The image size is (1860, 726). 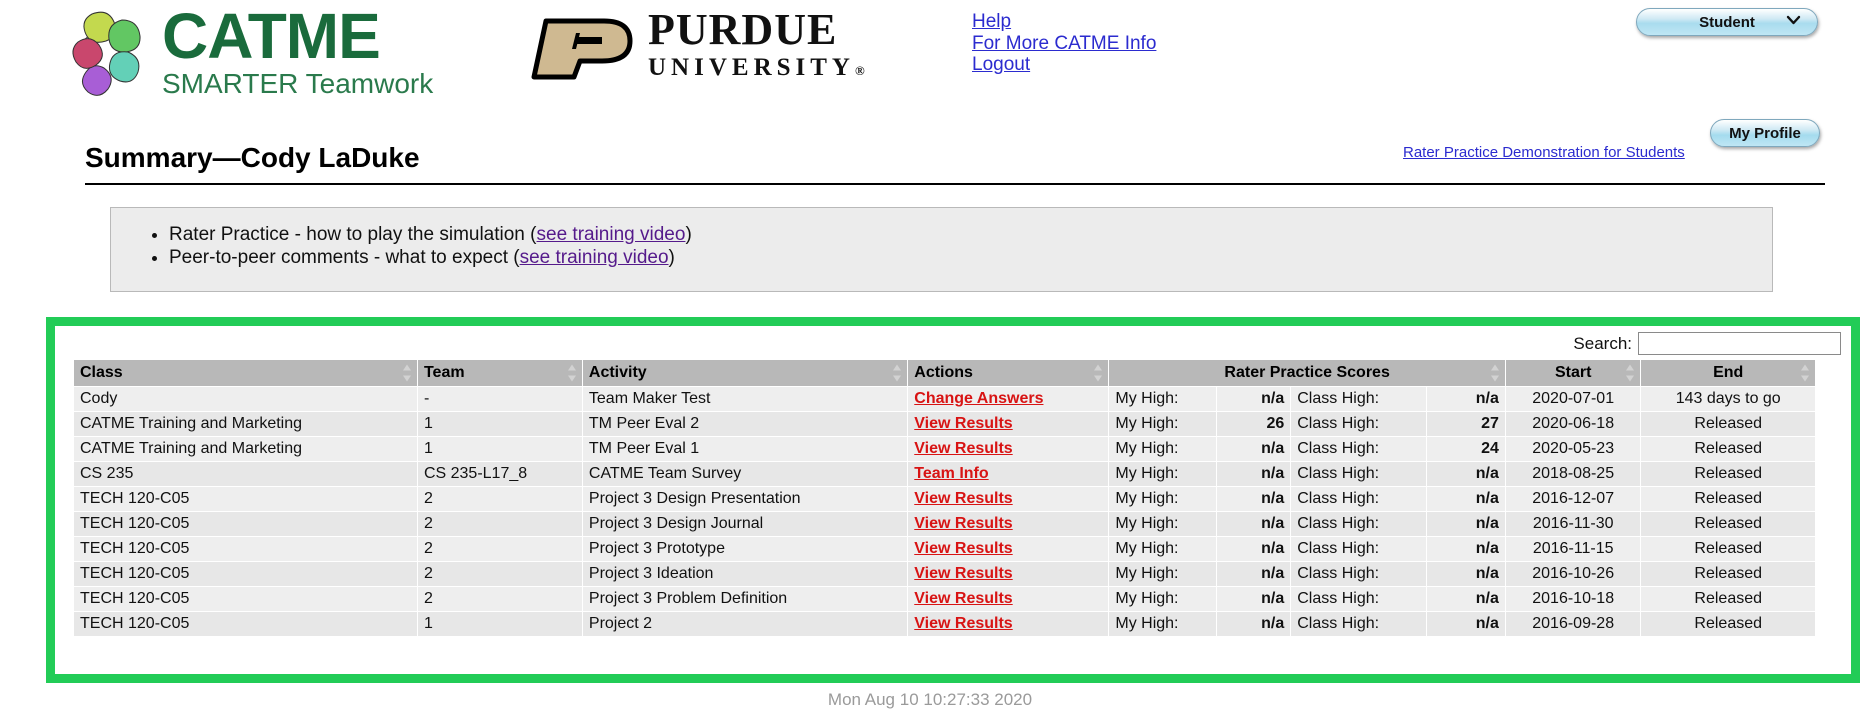 I want to click on info-item-1-post: ), so click(x=671, y=257).